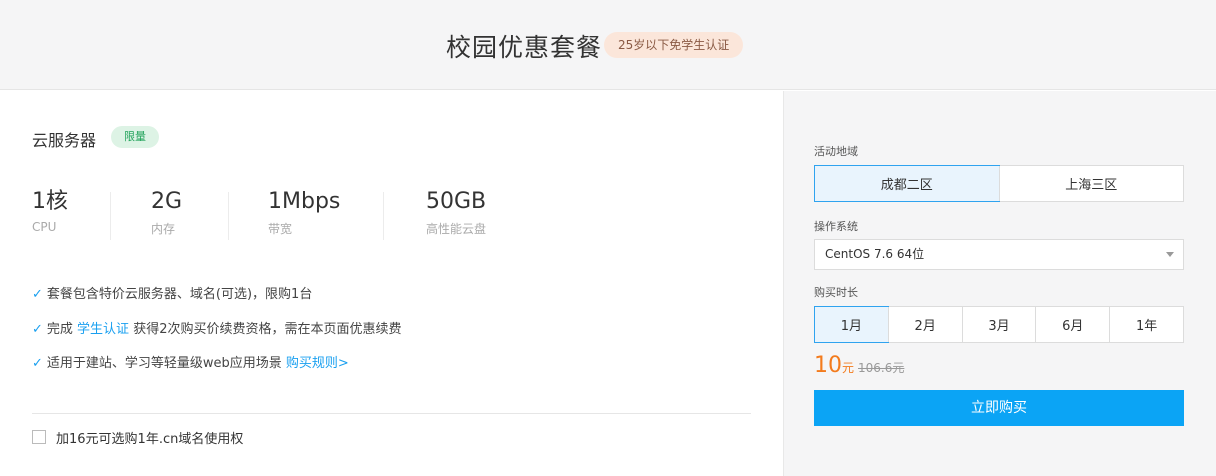 The height and width of the screenshot is (476, 1216). Describe the element at coordinates (836, 292) in the screenshot. I see `duration-label: 购买时长` at that location.